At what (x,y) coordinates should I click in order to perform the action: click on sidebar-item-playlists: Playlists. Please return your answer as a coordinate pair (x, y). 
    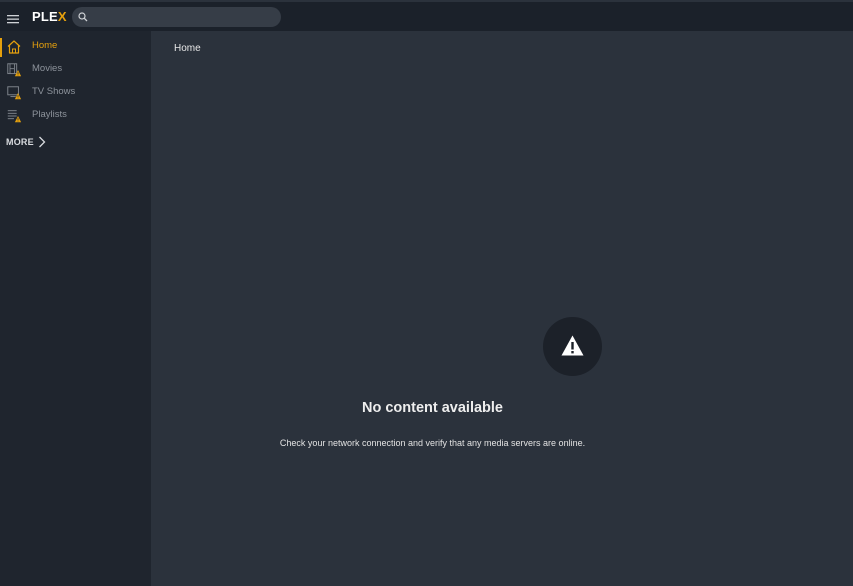
    Looking at the image, I should click on (75, 115).